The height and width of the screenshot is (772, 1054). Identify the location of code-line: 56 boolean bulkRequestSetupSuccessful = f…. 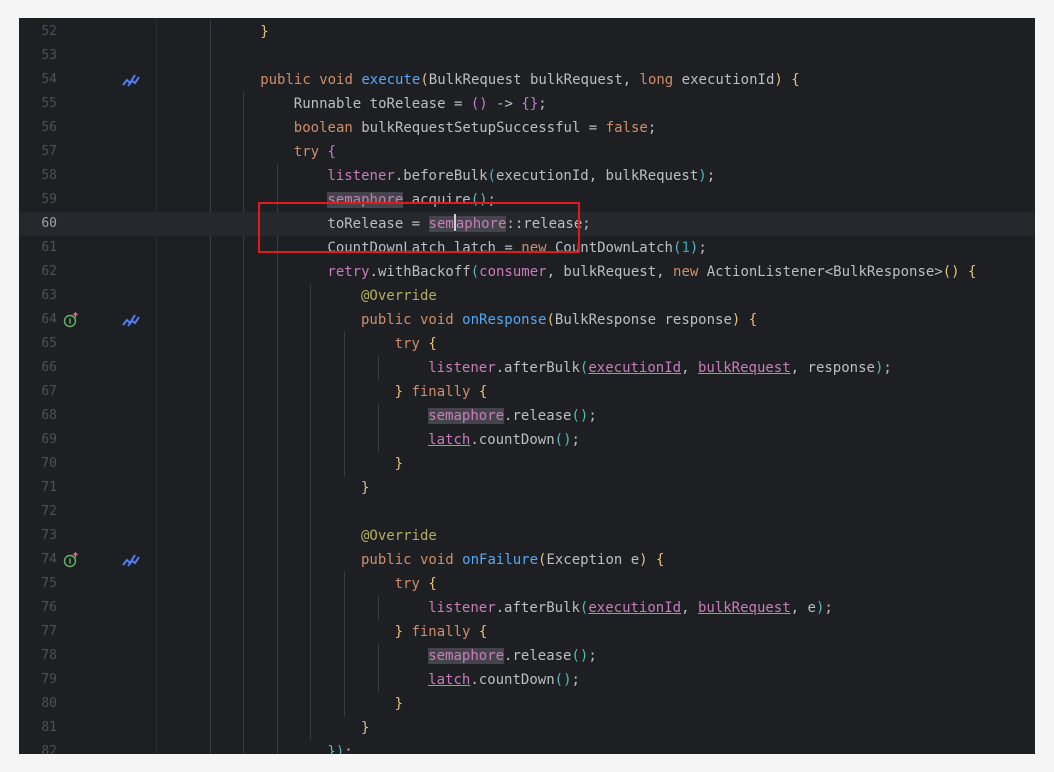
(527, 128).